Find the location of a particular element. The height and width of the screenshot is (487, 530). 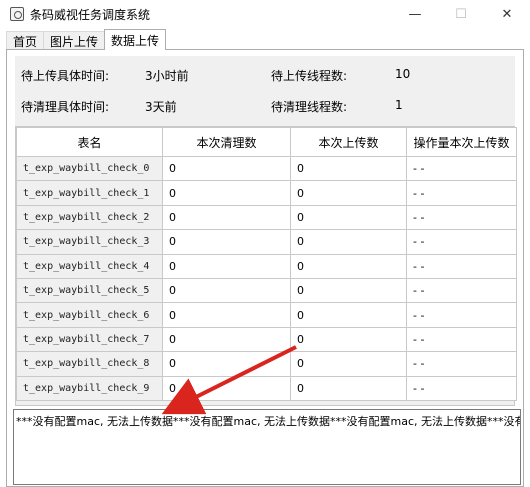

tab-home: 首页 is located at coordinates (25, 40).